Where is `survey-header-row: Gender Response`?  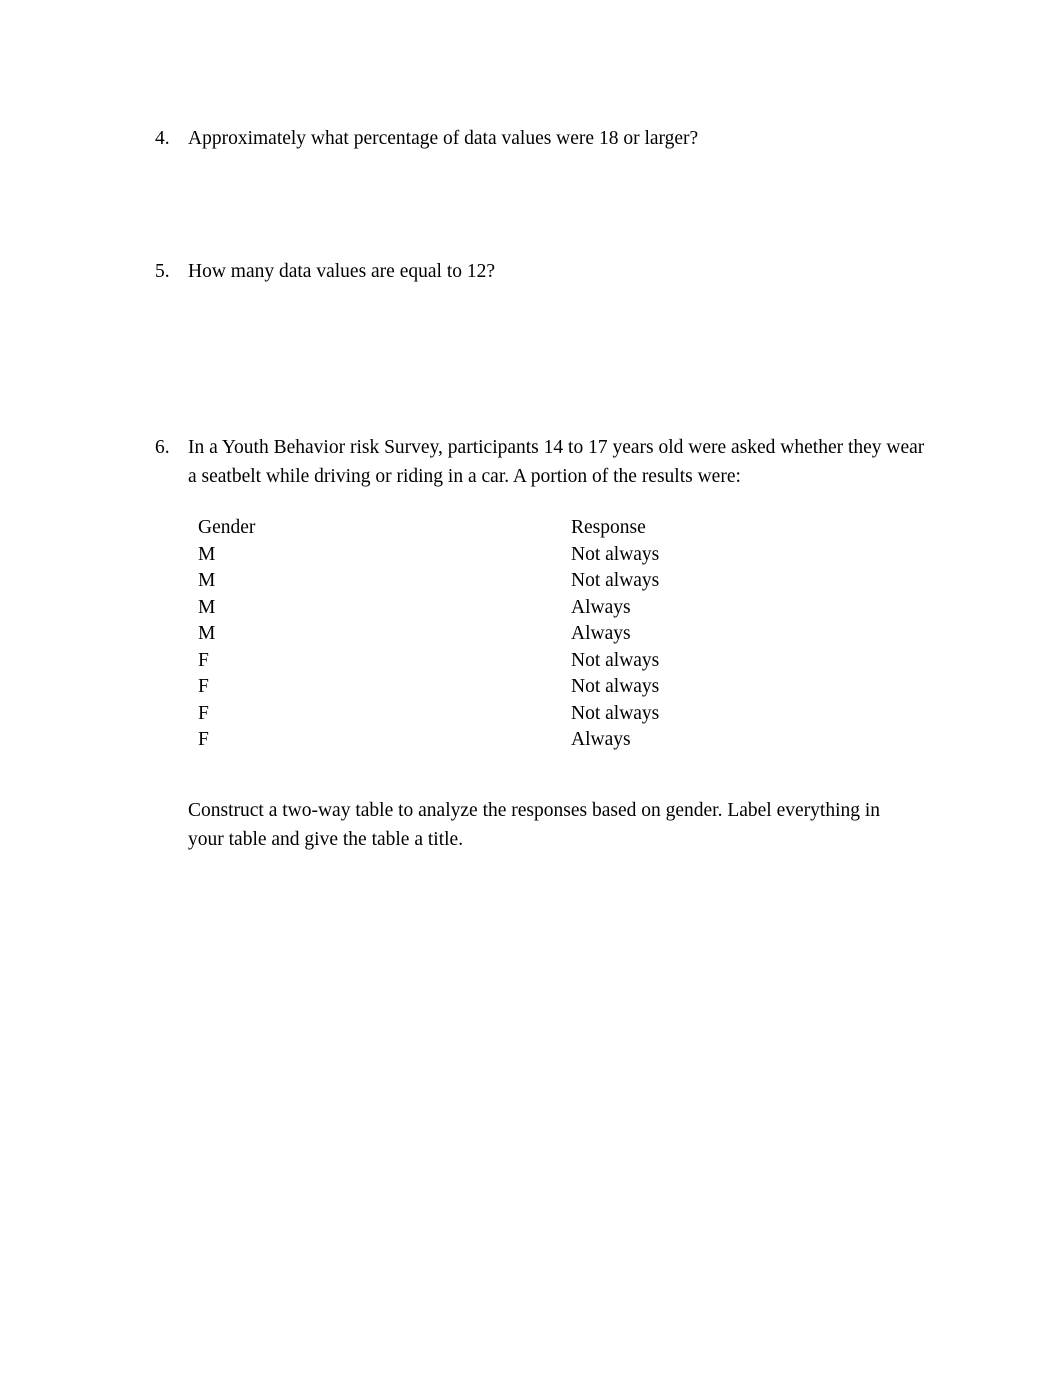 survey-header-row: Gender Response is located at coordinates (428, 528).